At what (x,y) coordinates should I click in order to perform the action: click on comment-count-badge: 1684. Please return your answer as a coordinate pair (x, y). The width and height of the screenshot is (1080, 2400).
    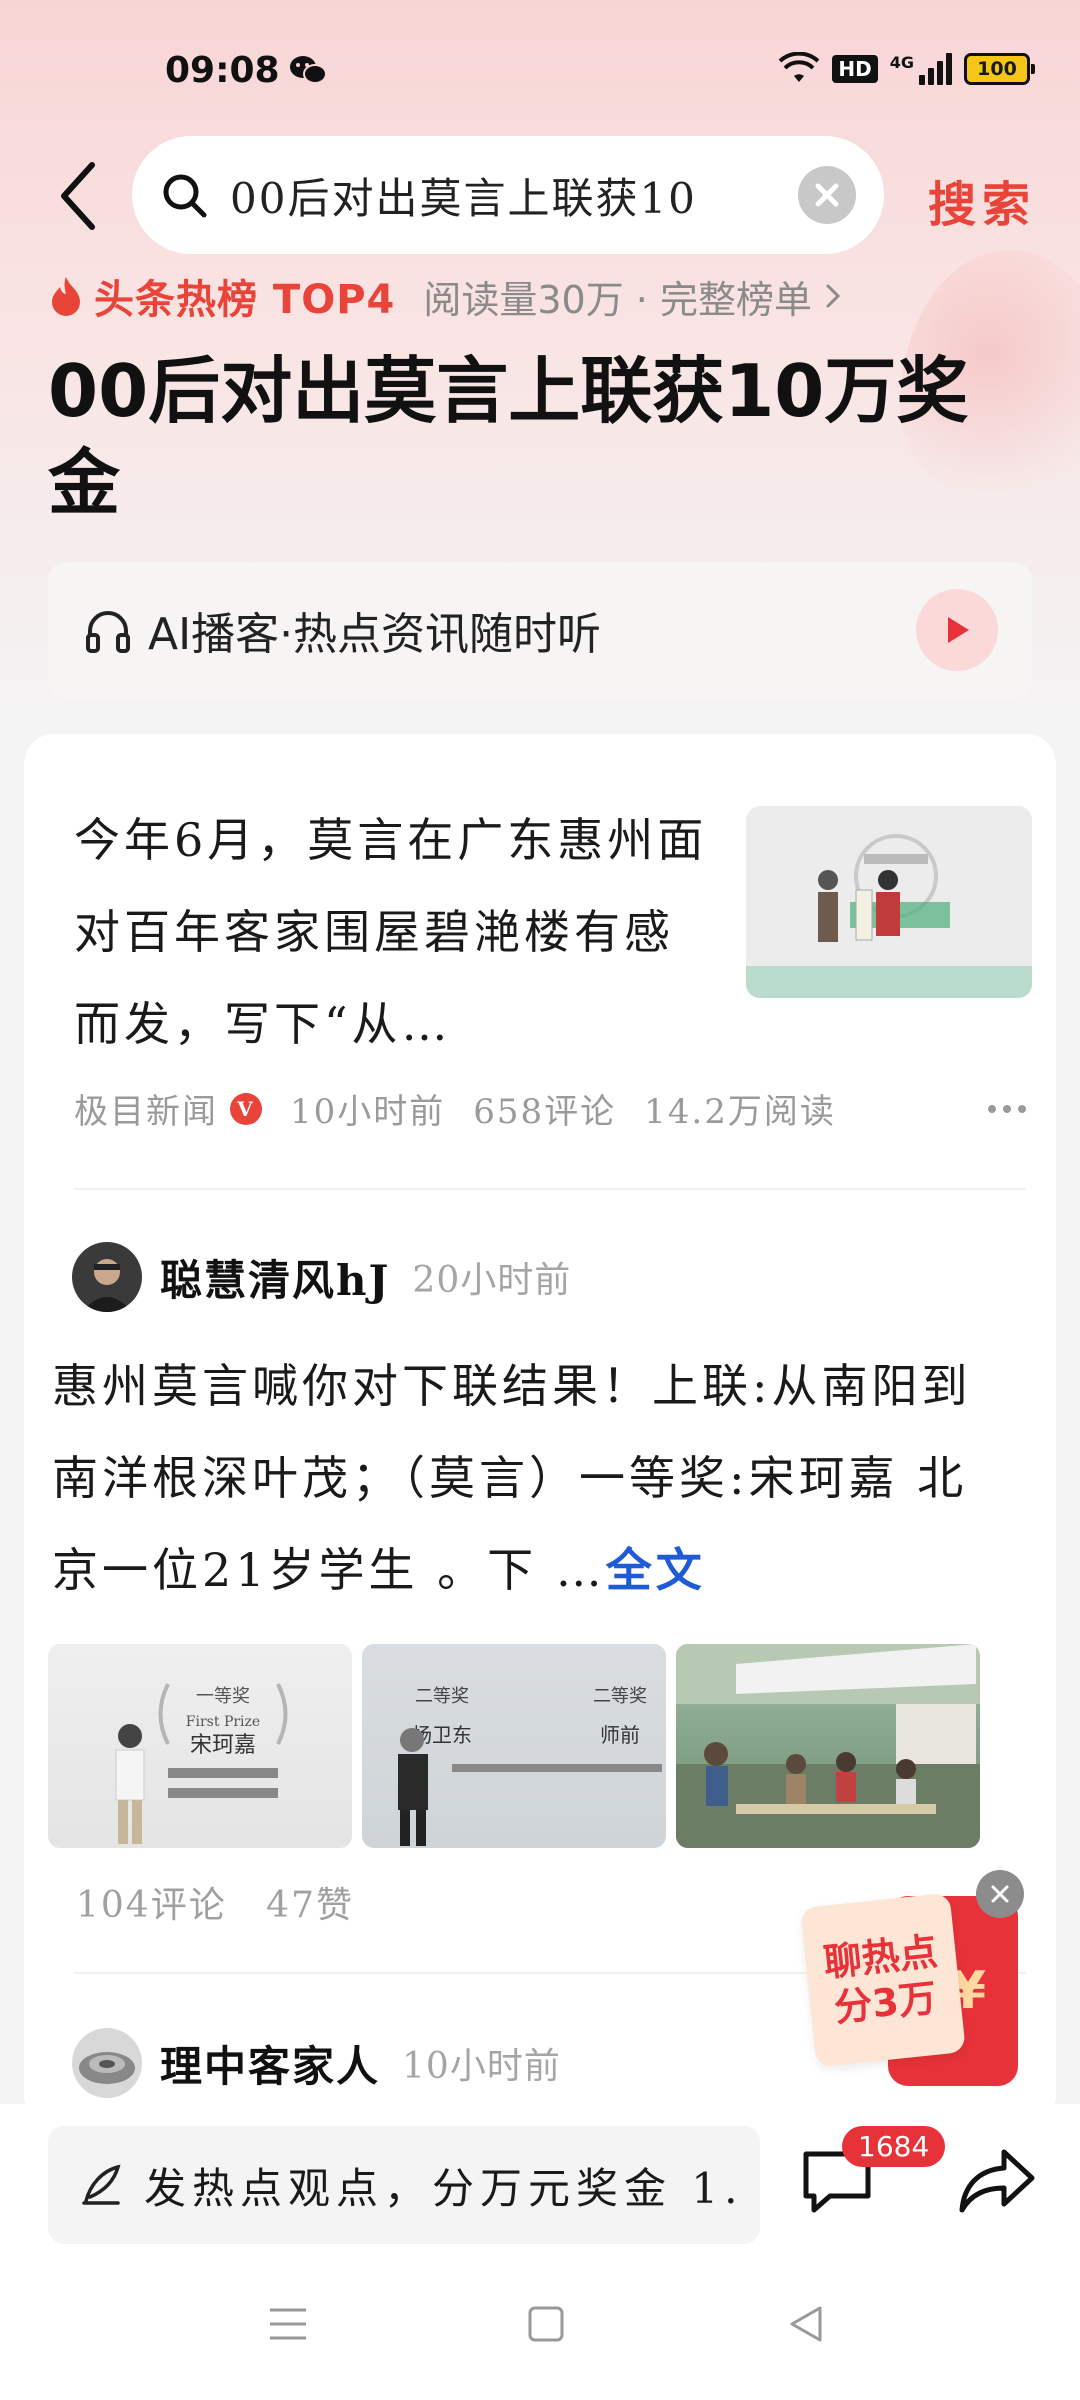
    Looking at the image, I should click on (894, 2146).